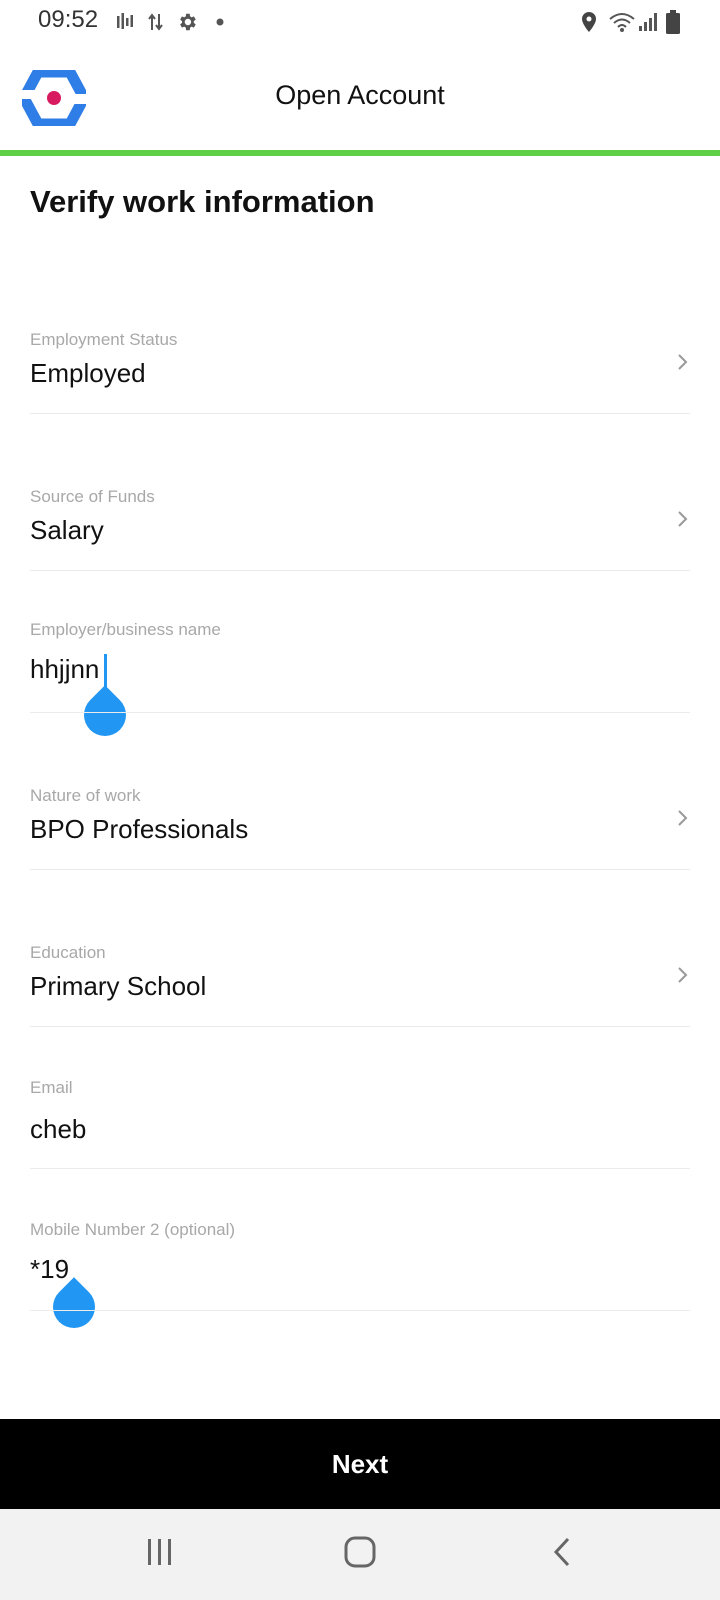 The image size is (720, 1600). I want to click on location-icon, so click(589, 22).